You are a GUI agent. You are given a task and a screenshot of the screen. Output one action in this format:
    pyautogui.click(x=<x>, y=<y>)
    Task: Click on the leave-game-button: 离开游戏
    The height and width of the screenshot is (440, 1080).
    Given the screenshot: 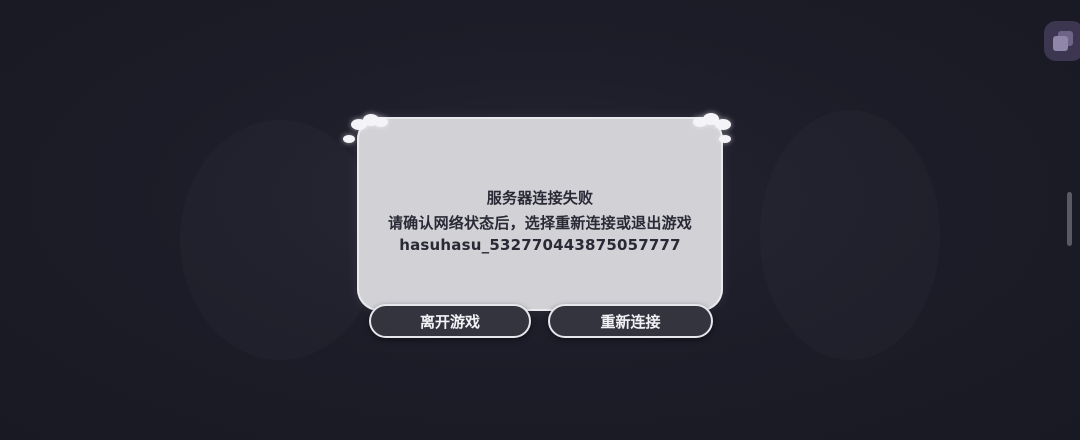 What is the action you would take?
    pyautogui.click(x=450, y=321)
    